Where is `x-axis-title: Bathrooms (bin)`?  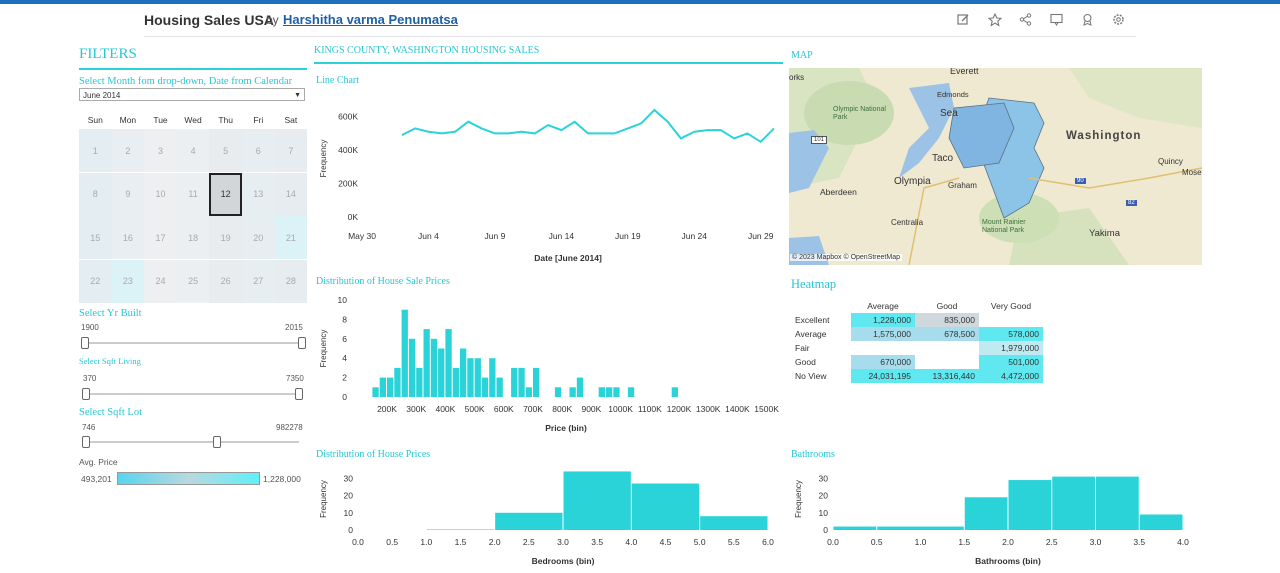
x-axis-title: Bathrooms (bin) is located at coordinates (1008, 561).